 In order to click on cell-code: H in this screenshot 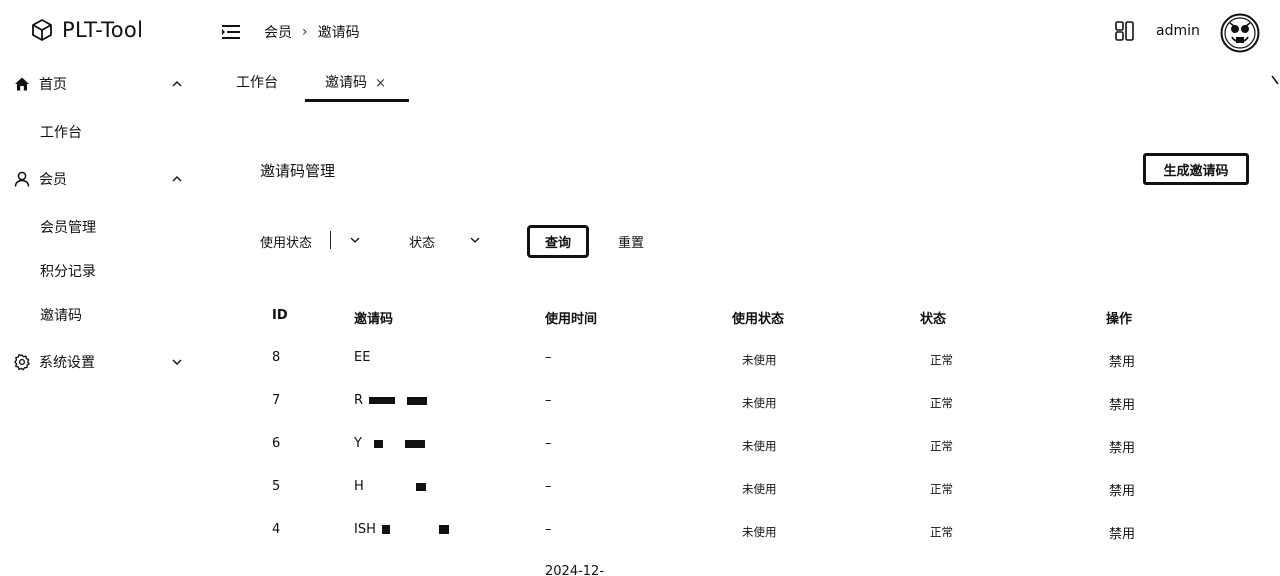, I will do `click(390, 486)`.